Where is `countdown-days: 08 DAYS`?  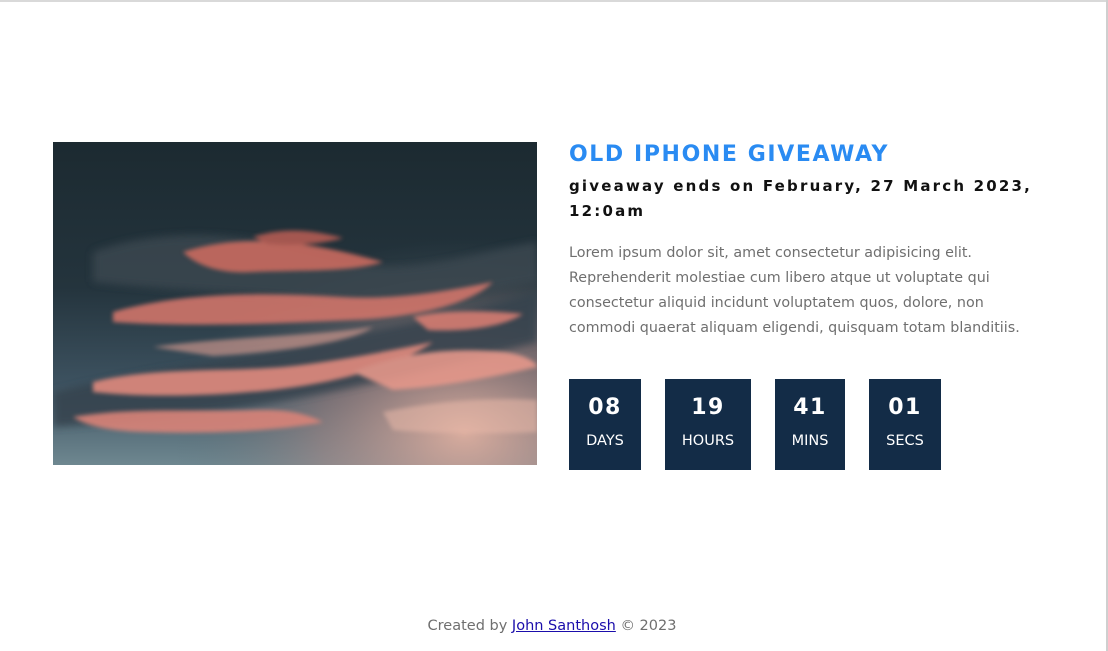 countdown-days: 08 DAYS is located at coordinates (605, 424).